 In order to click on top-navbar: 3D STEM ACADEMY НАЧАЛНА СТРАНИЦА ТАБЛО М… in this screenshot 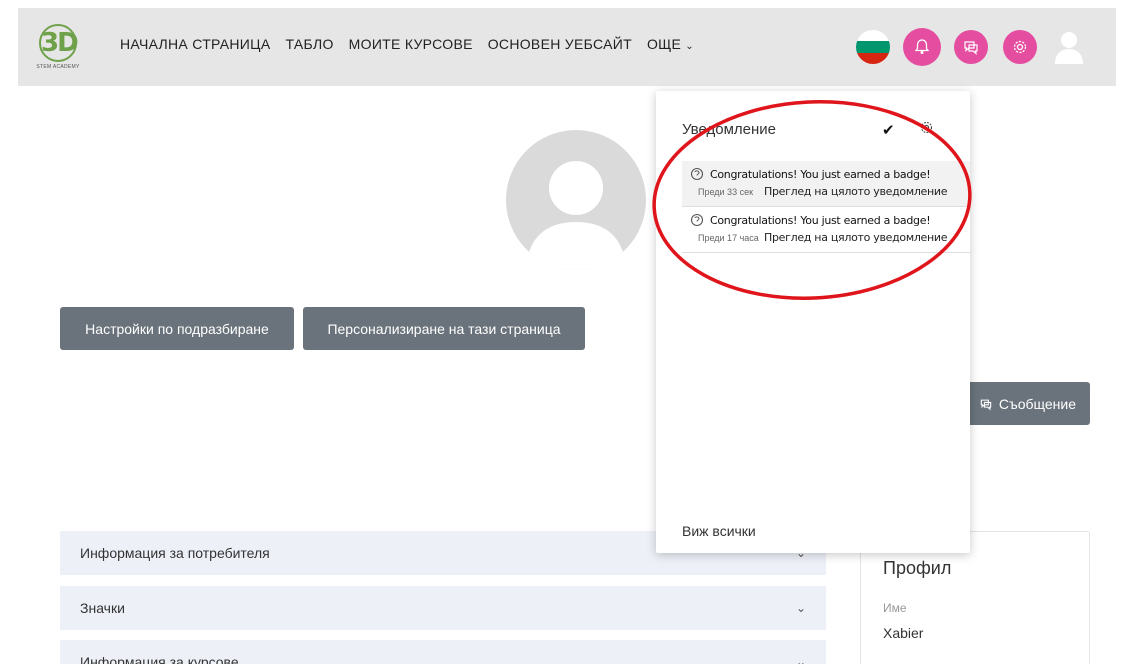, I will do `click(567, 47)`.